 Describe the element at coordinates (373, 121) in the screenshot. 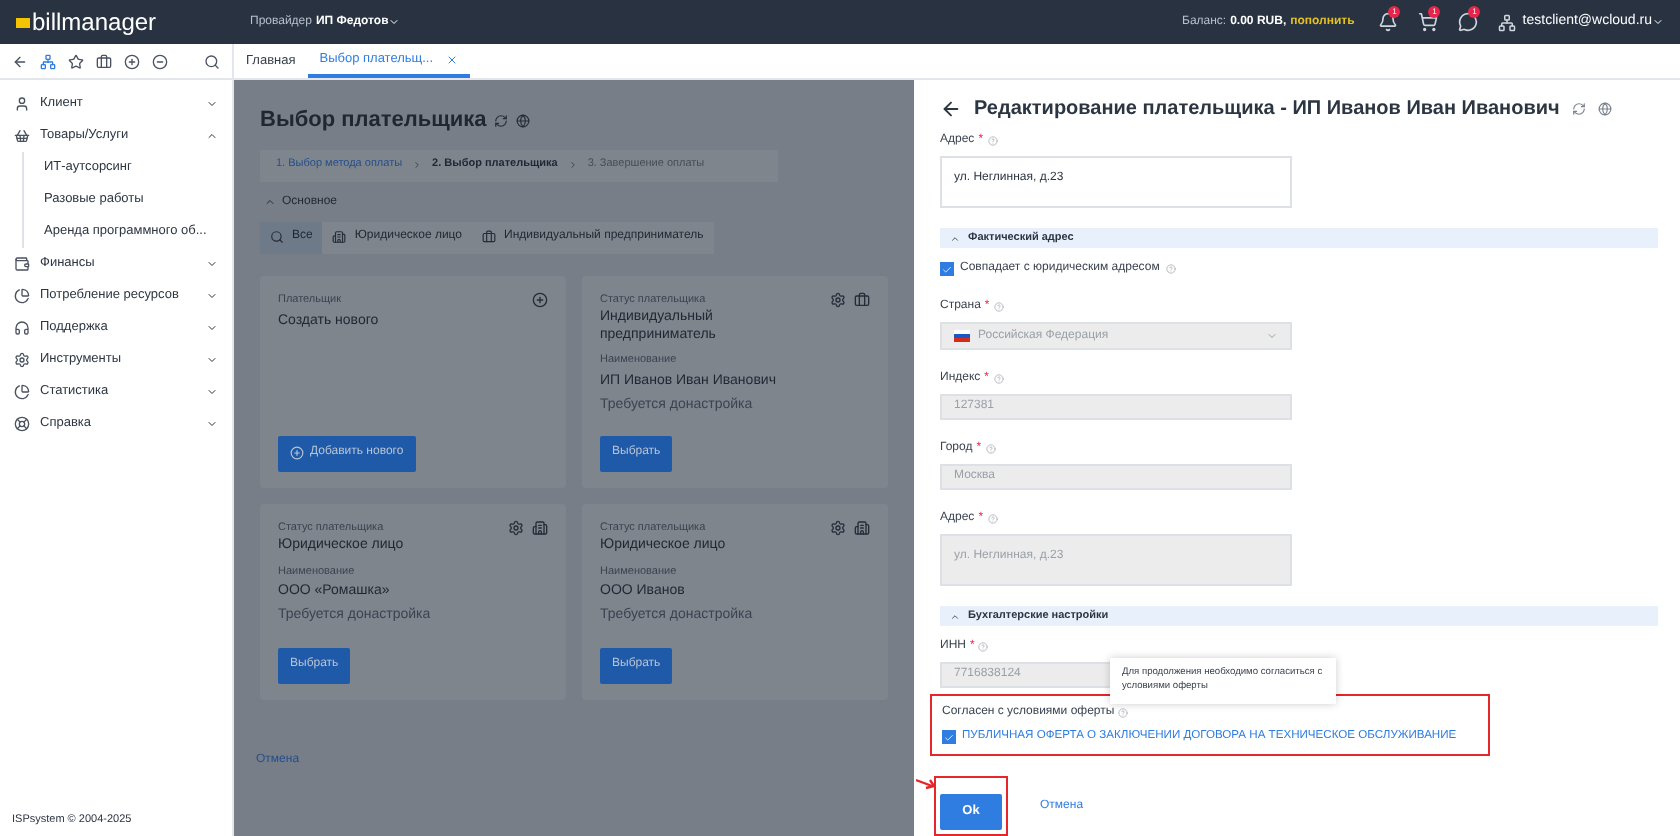

I see `page-title: Выбор плательщика` at that location.